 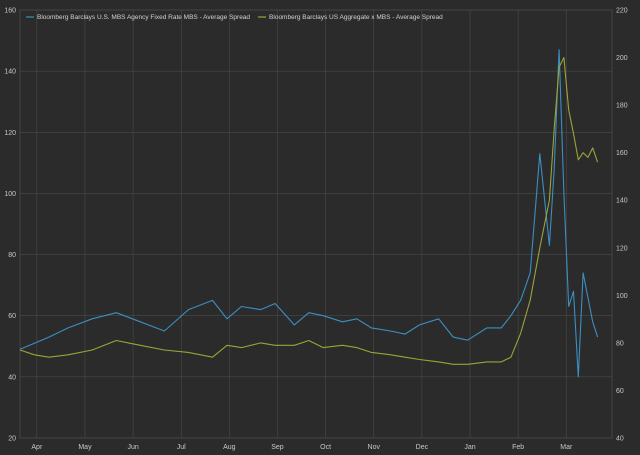 What do you see at coordinates (12, 316) in the screenshot?
I see `y-left-tick-label: 60` at bounding box center [12, 316].